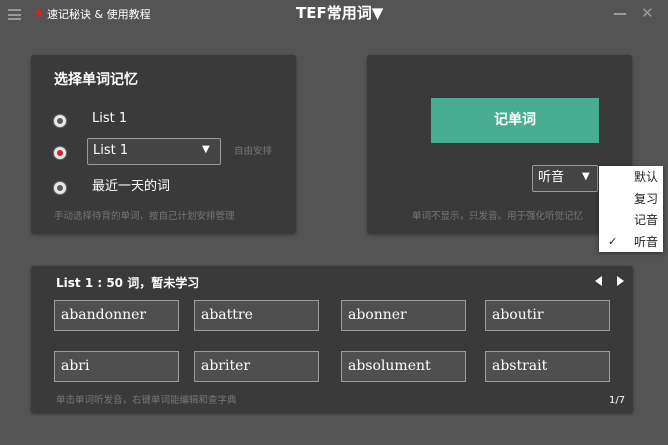 The height and width of the screenshot is (445, 668). What do you see at coordinates (645, 177) in the screenshot?
I see `dropdown-item-label: 默认` at bounding box center [645, 177].